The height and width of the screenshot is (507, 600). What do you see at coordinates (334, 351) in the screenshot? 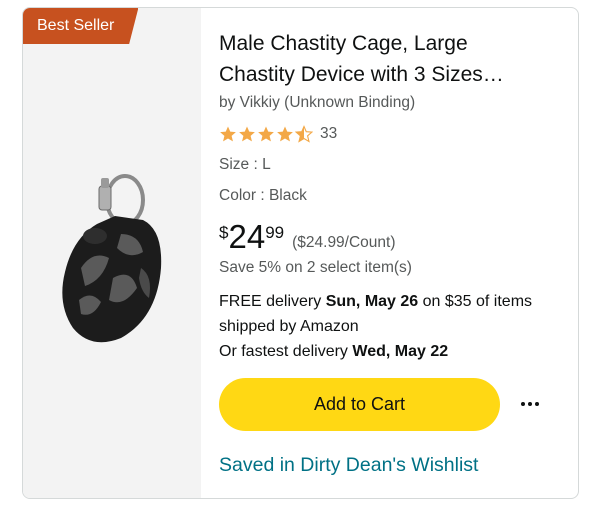
I see `delivery-line-2: Or fastest delivery Wed, May 22` at bounding box center [334, 351].